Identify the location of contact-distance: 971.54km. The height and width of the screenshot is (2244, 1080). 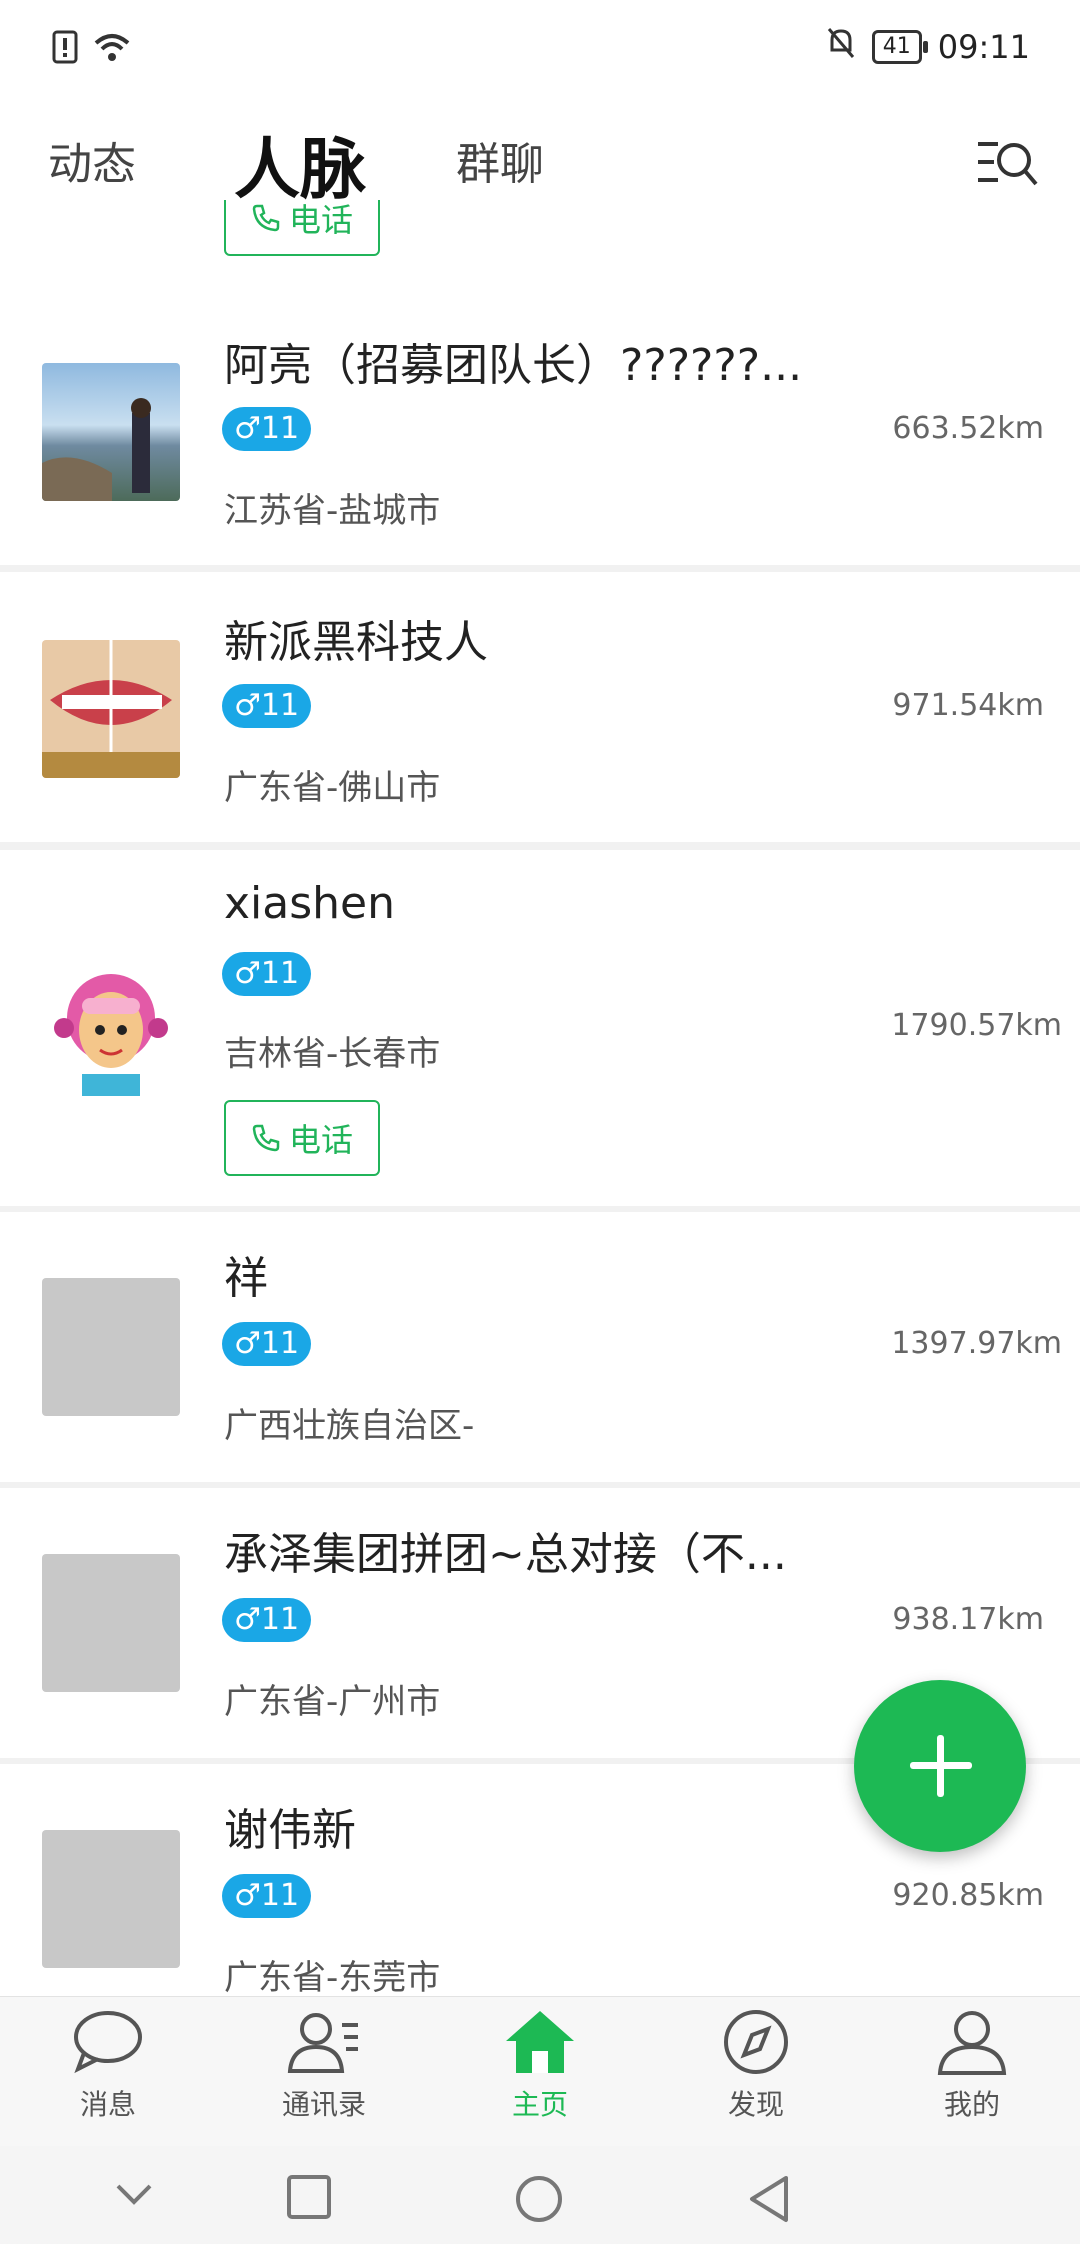
(968, 705).